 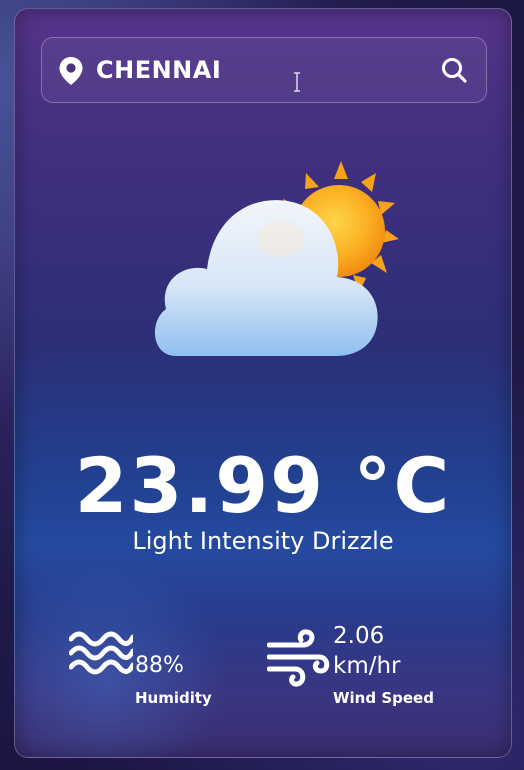 I want to click on wind-icon, so click(x=298, y=658).